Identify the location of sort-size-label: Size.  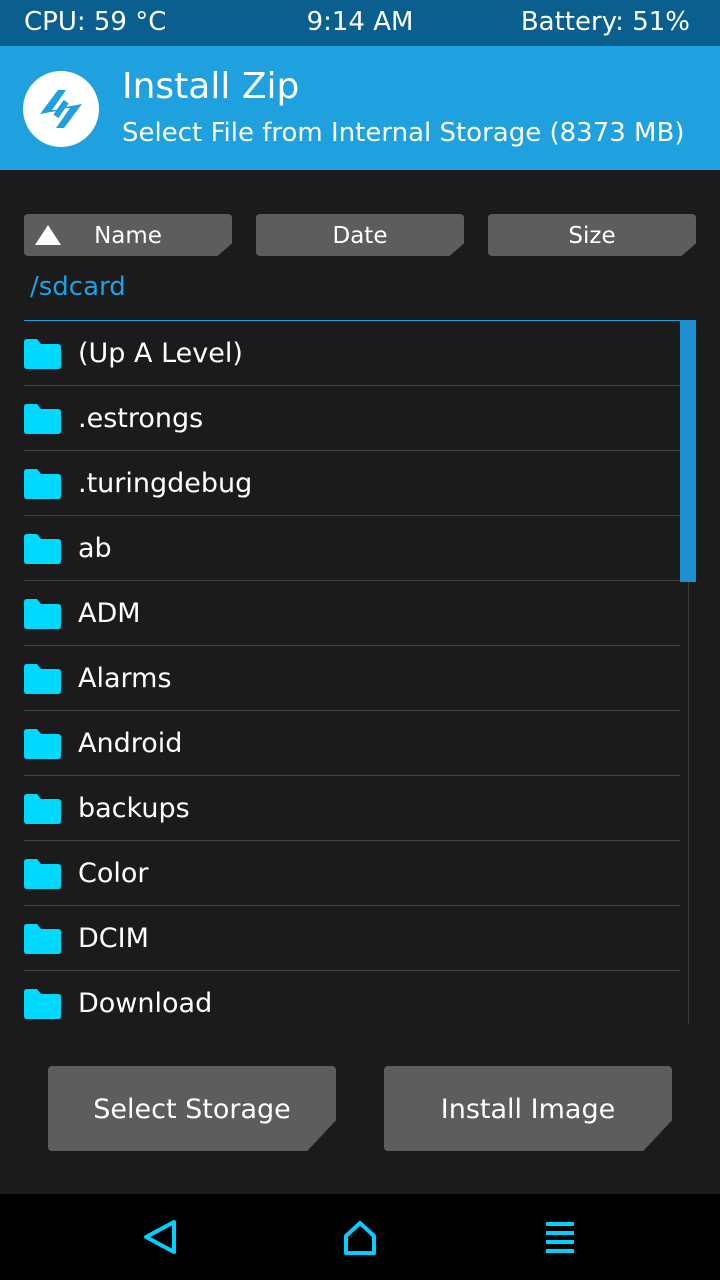
(592, 236).